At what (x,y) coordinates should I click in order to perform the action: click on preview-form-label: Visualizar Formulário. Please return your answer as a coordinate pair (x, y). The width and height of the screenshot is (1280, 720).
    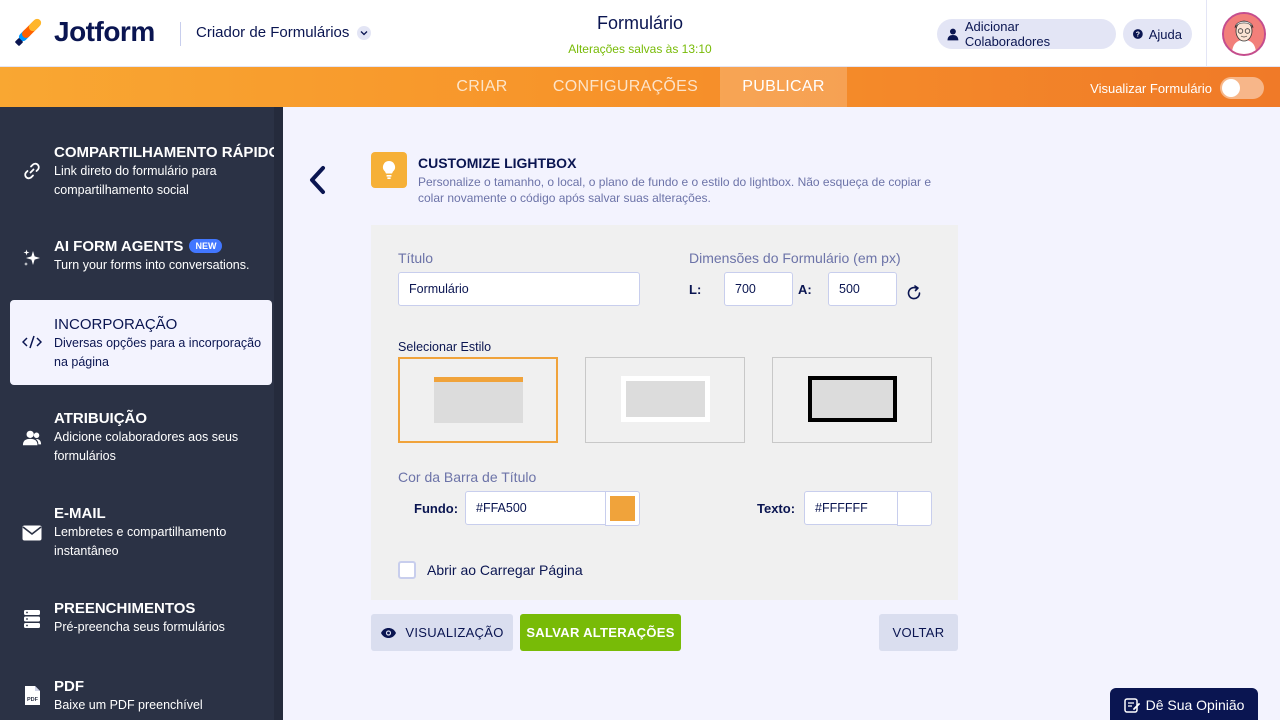
    Looking at the image, I should click on (1151, 88).